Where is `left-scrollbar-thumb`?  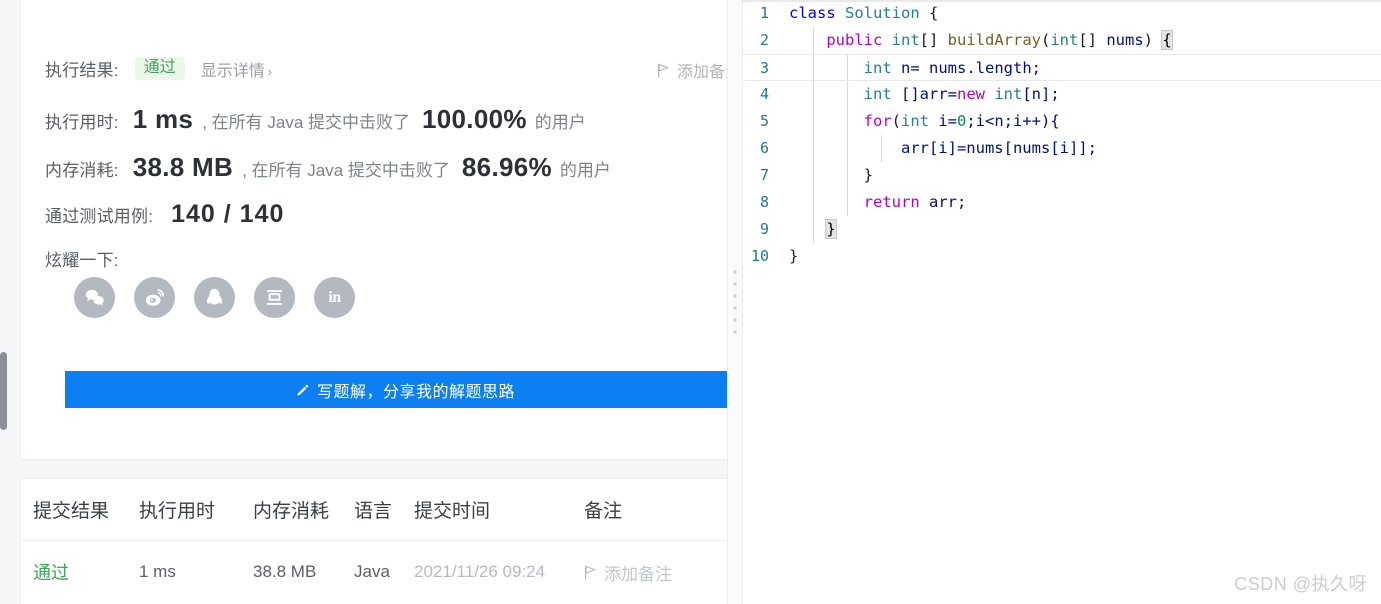 left-scrollbar-thumb is located at coordinates (3, 391).